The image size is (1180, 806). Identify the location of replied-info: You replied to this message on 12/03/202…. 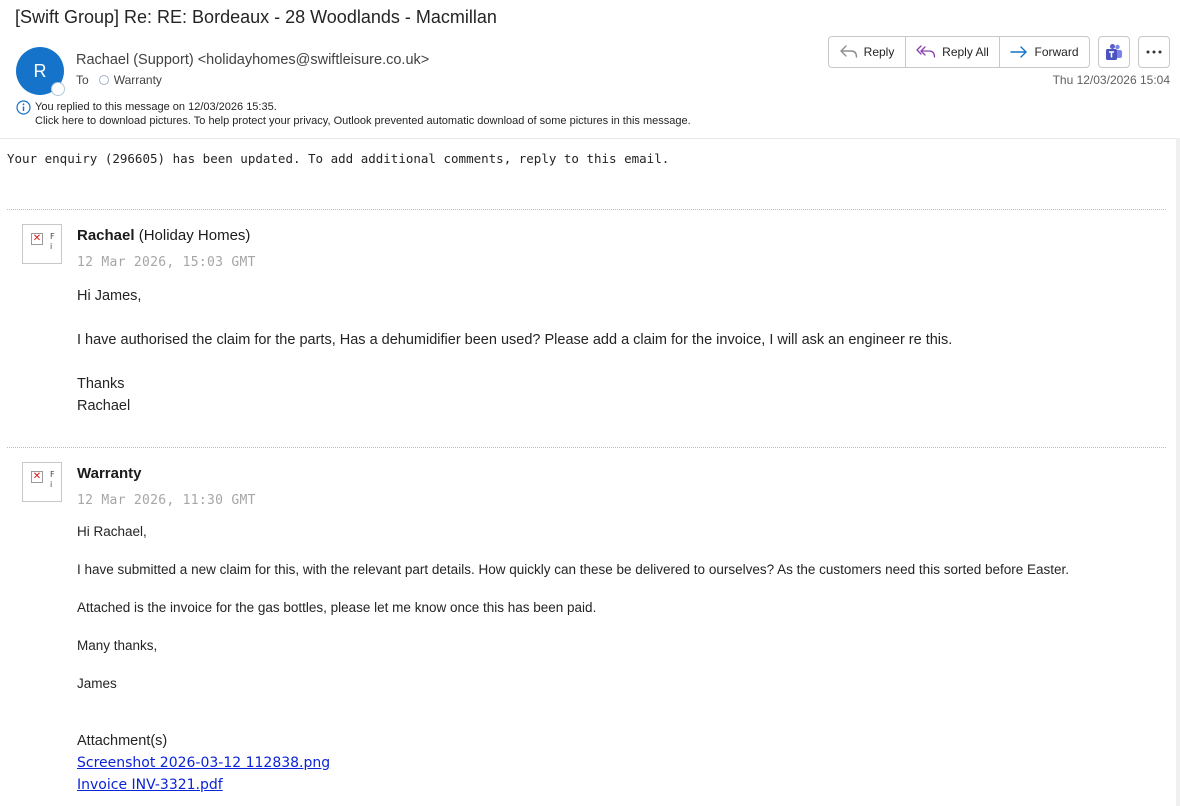
(156, 107).